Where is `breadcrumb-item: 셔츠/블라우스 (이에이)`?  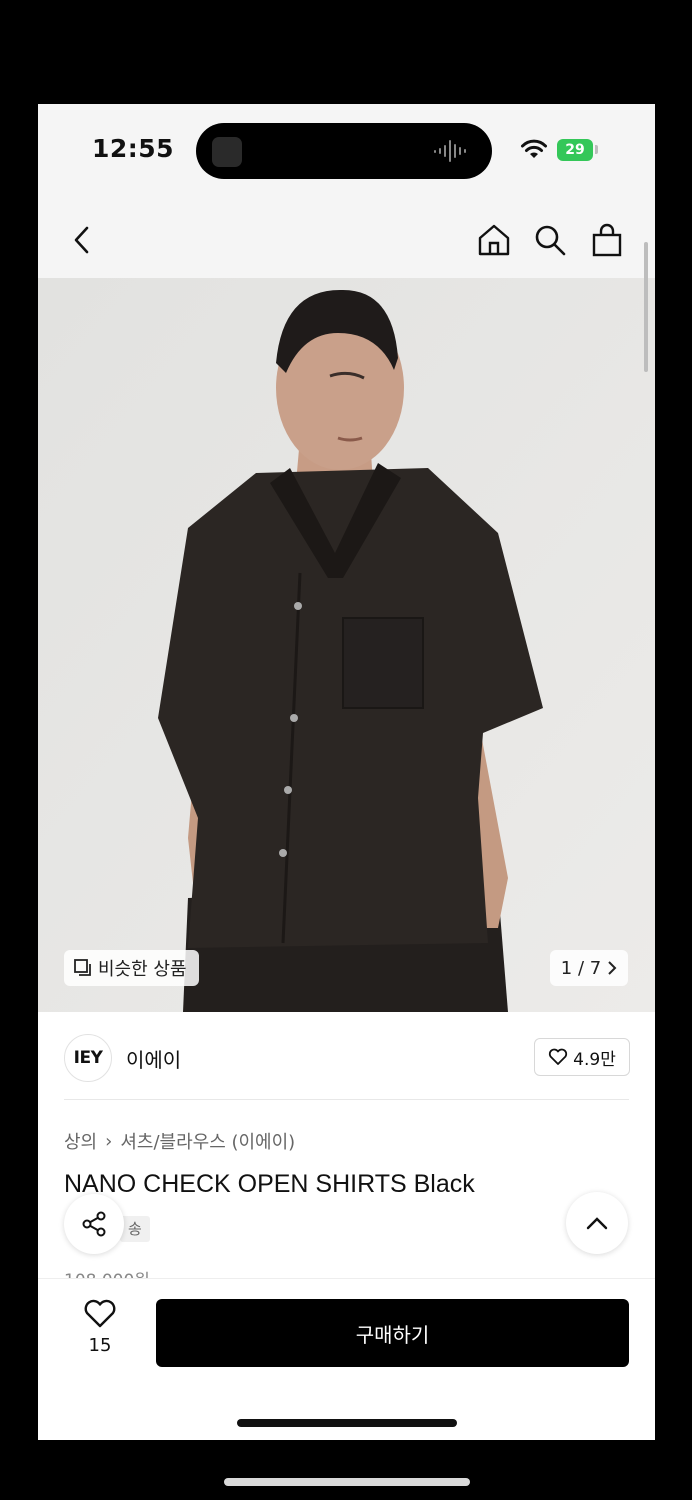 breadcrumb-item: 셔츠/블라우스 (이에이) is located at coordinates (207, 1141).